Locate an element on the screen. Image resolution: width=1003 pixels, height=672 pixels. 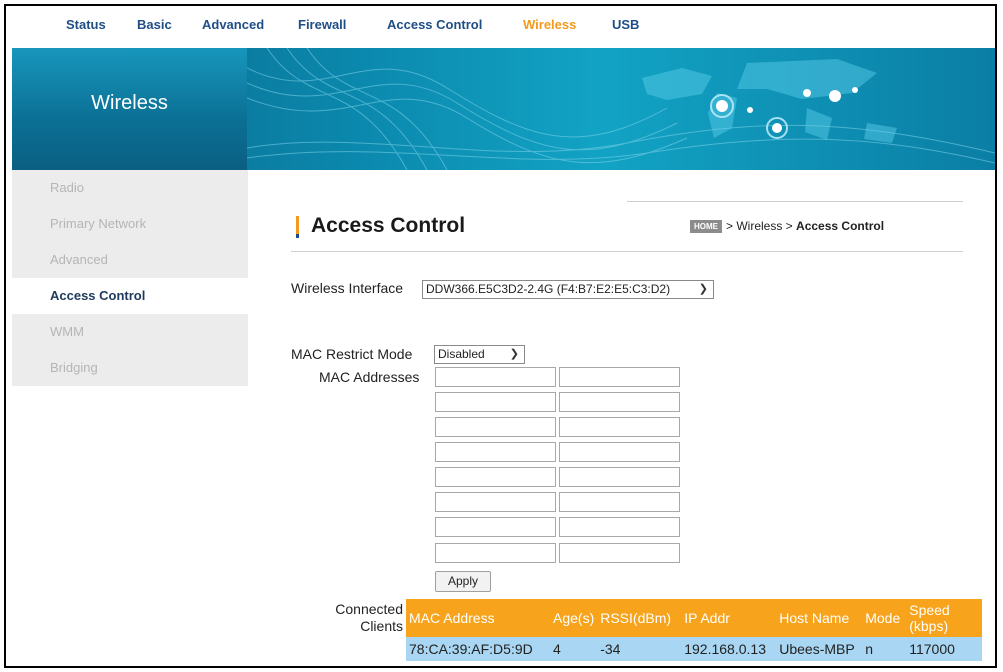
nav-status: Status is located at coordinates (86, 24).